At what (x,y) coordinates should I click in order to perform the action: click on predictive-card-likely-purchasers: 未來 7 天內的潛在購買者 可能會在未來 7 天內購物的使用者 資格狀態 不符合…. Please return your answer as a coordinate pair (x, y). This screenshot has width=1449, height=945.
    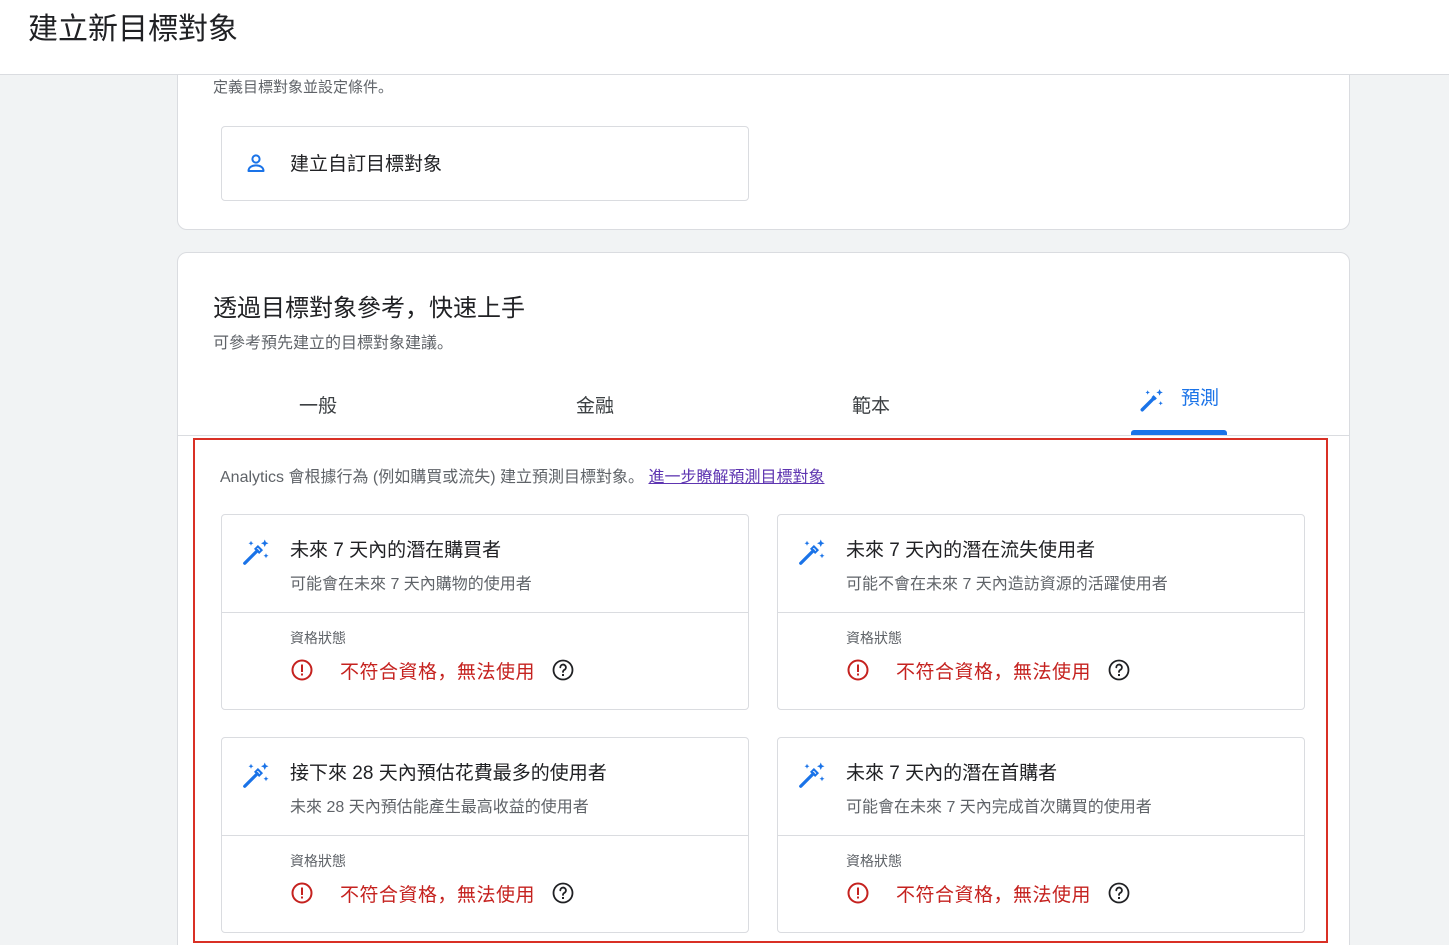
    Looking at the image, I should click on (485, 612).